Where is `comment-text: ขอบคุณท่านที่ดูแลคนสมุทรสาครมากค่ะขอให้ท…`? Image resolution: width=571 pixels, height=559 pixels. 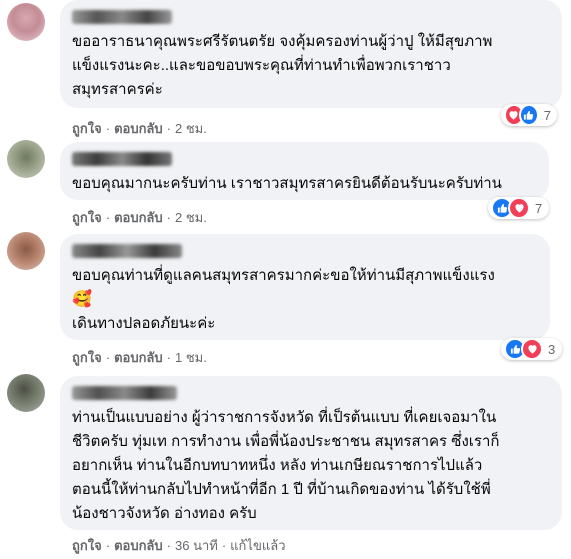
comment-text: ขอบคุณท่านที่ดูแลคนสมุทรสาครมากค่ะขอให้ท… is located at coordinates (283, 275).